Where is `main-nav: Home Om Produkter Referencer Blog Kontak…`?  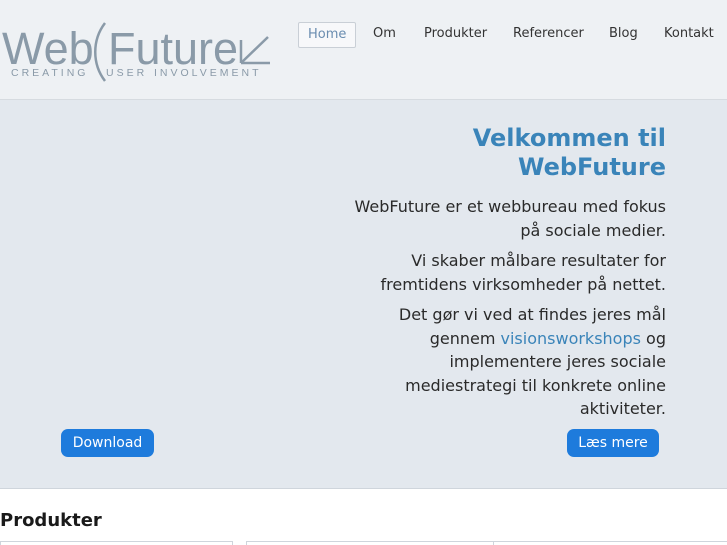 main-nav: Home Om Produkter Referencer Blog Kontak… is located at coordinates (363, 35).